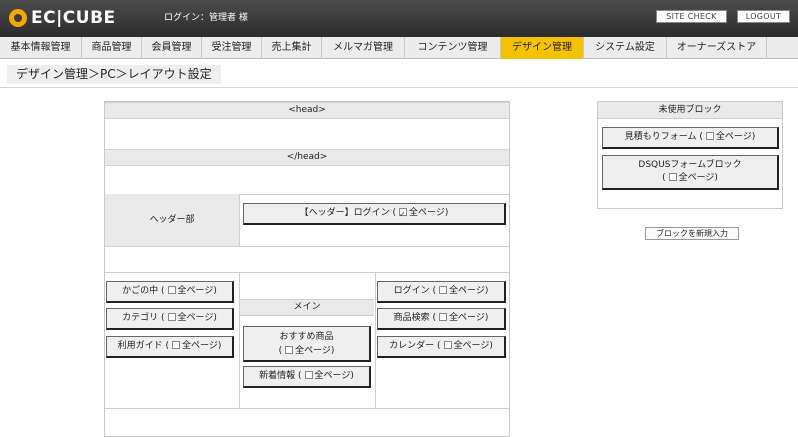 This screenshot has height=437, width=798. I want to click on nav-item-members: 会員管理, so click(172, 48).